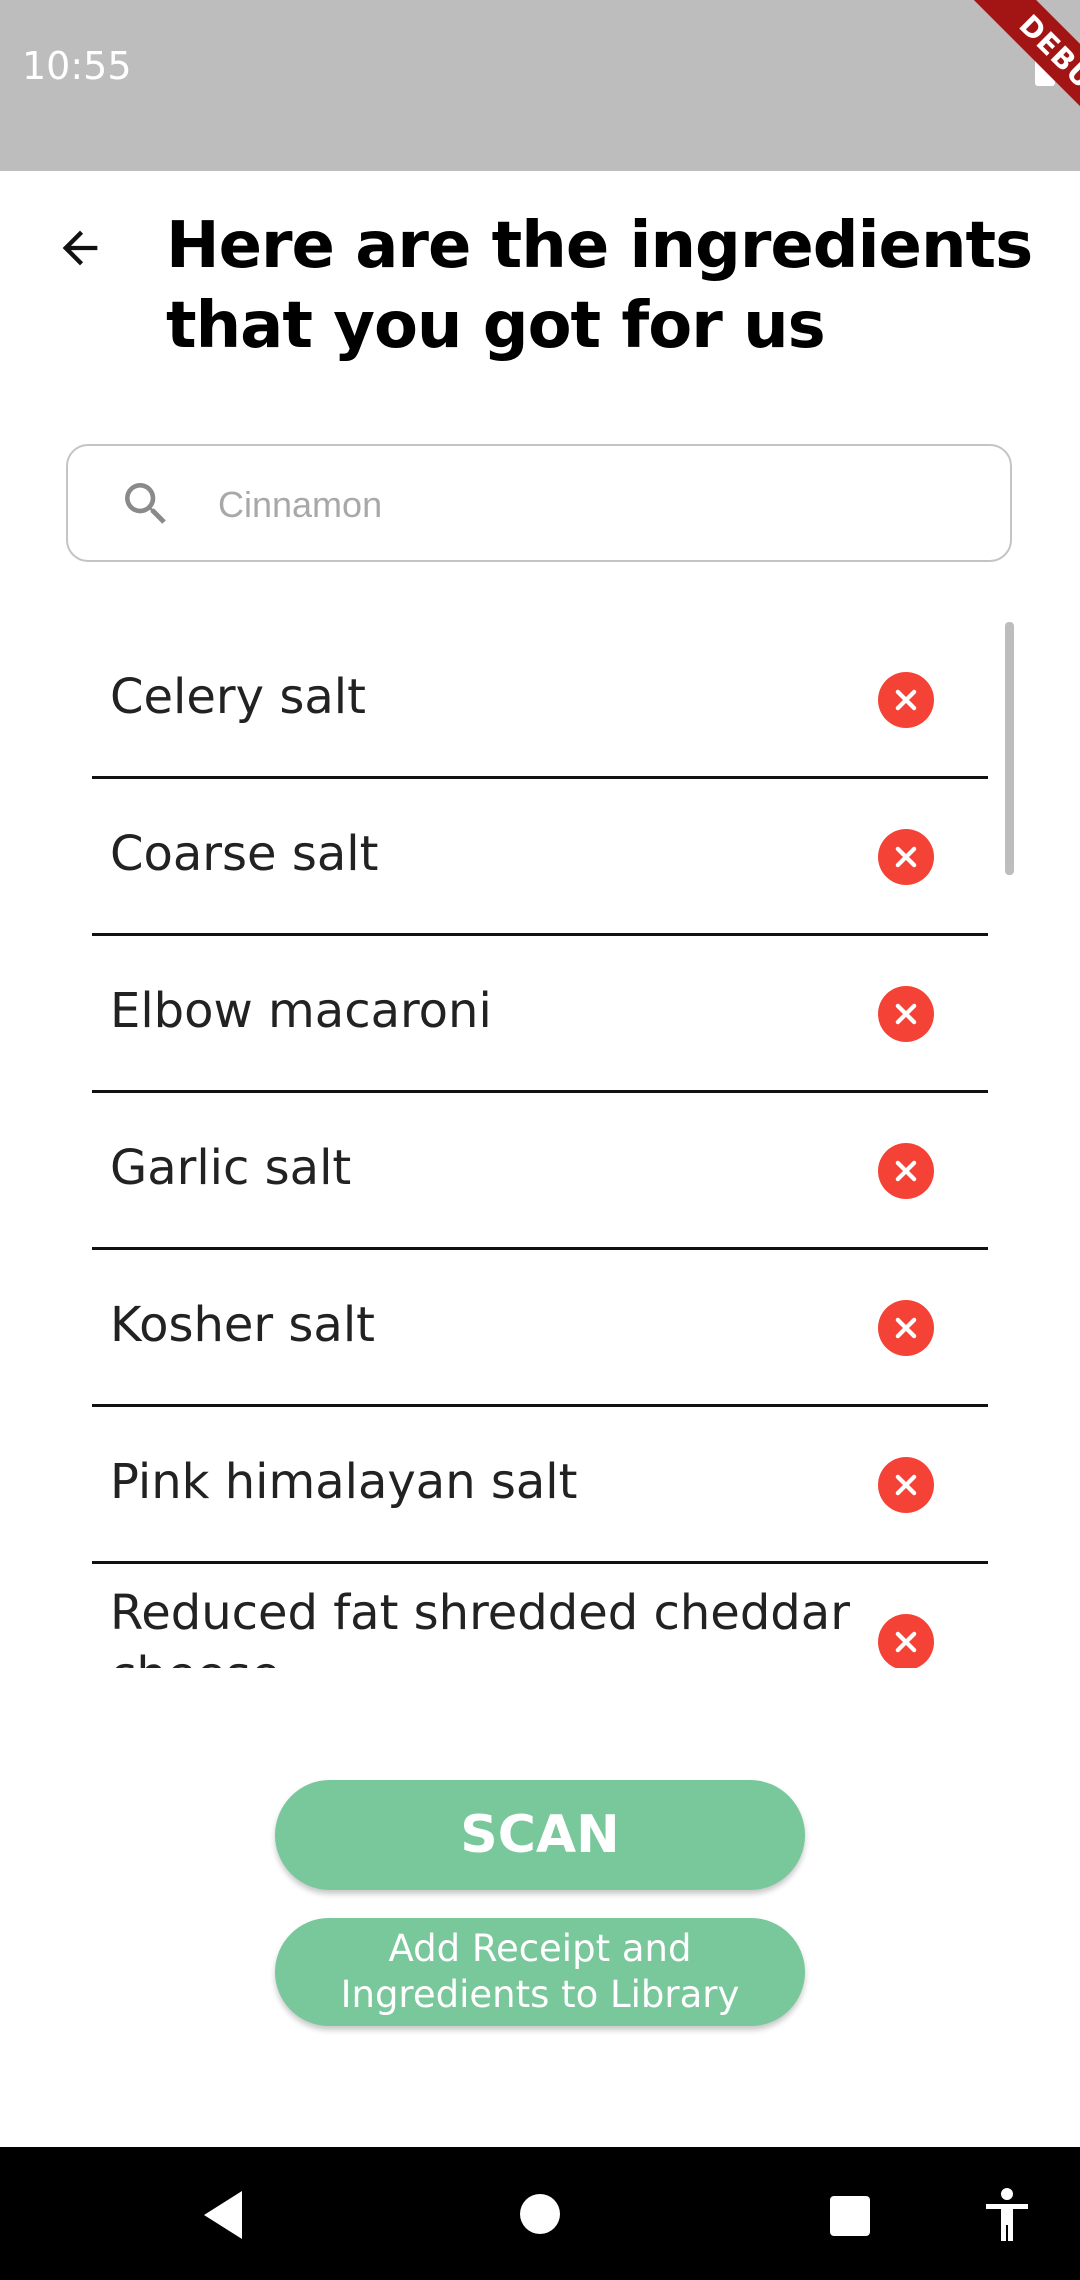 Image resolution: width=1080 pixels, height=2280 pixels. What do you see at coordinates (238, 697) in the screenshot?
I see `ingredient-name: Celery salt` at bounding box center [238, 697].